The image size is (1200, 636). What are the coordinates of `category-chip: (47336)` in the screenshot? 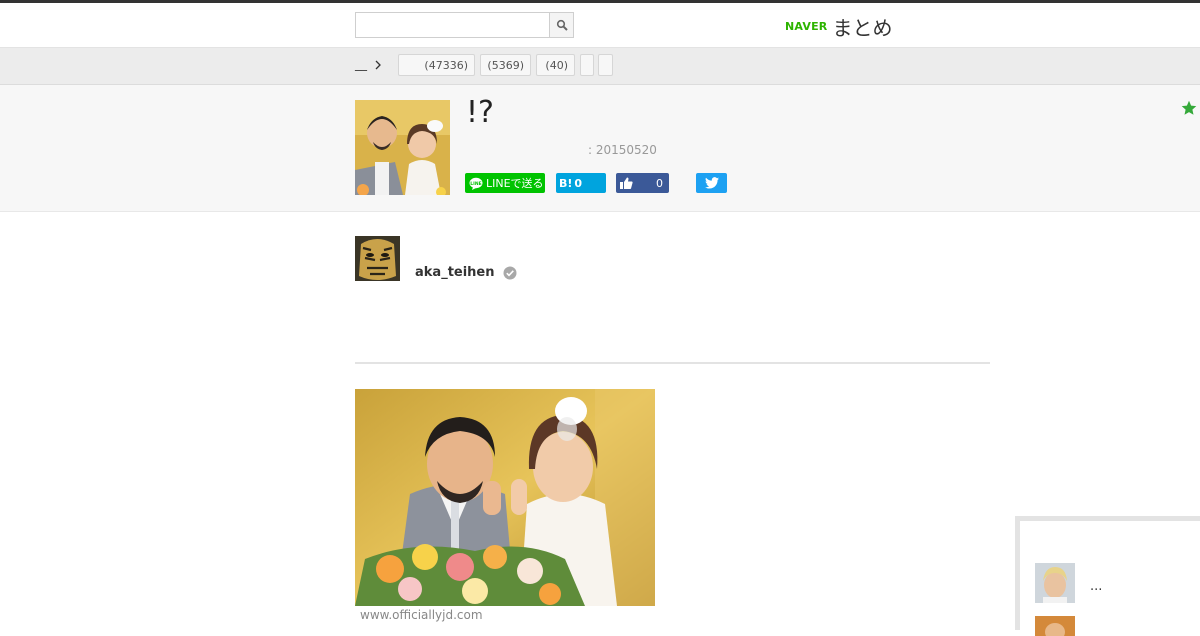 It's located at (436, 65).